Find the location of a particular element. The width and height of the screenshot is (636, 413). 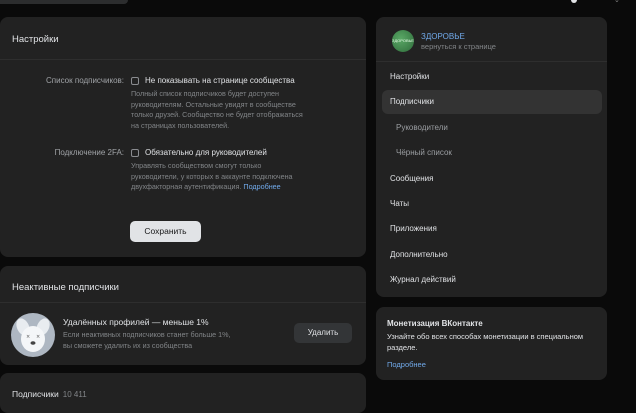

subscribers-count: 10 411 is located at coordinates (74, 394).